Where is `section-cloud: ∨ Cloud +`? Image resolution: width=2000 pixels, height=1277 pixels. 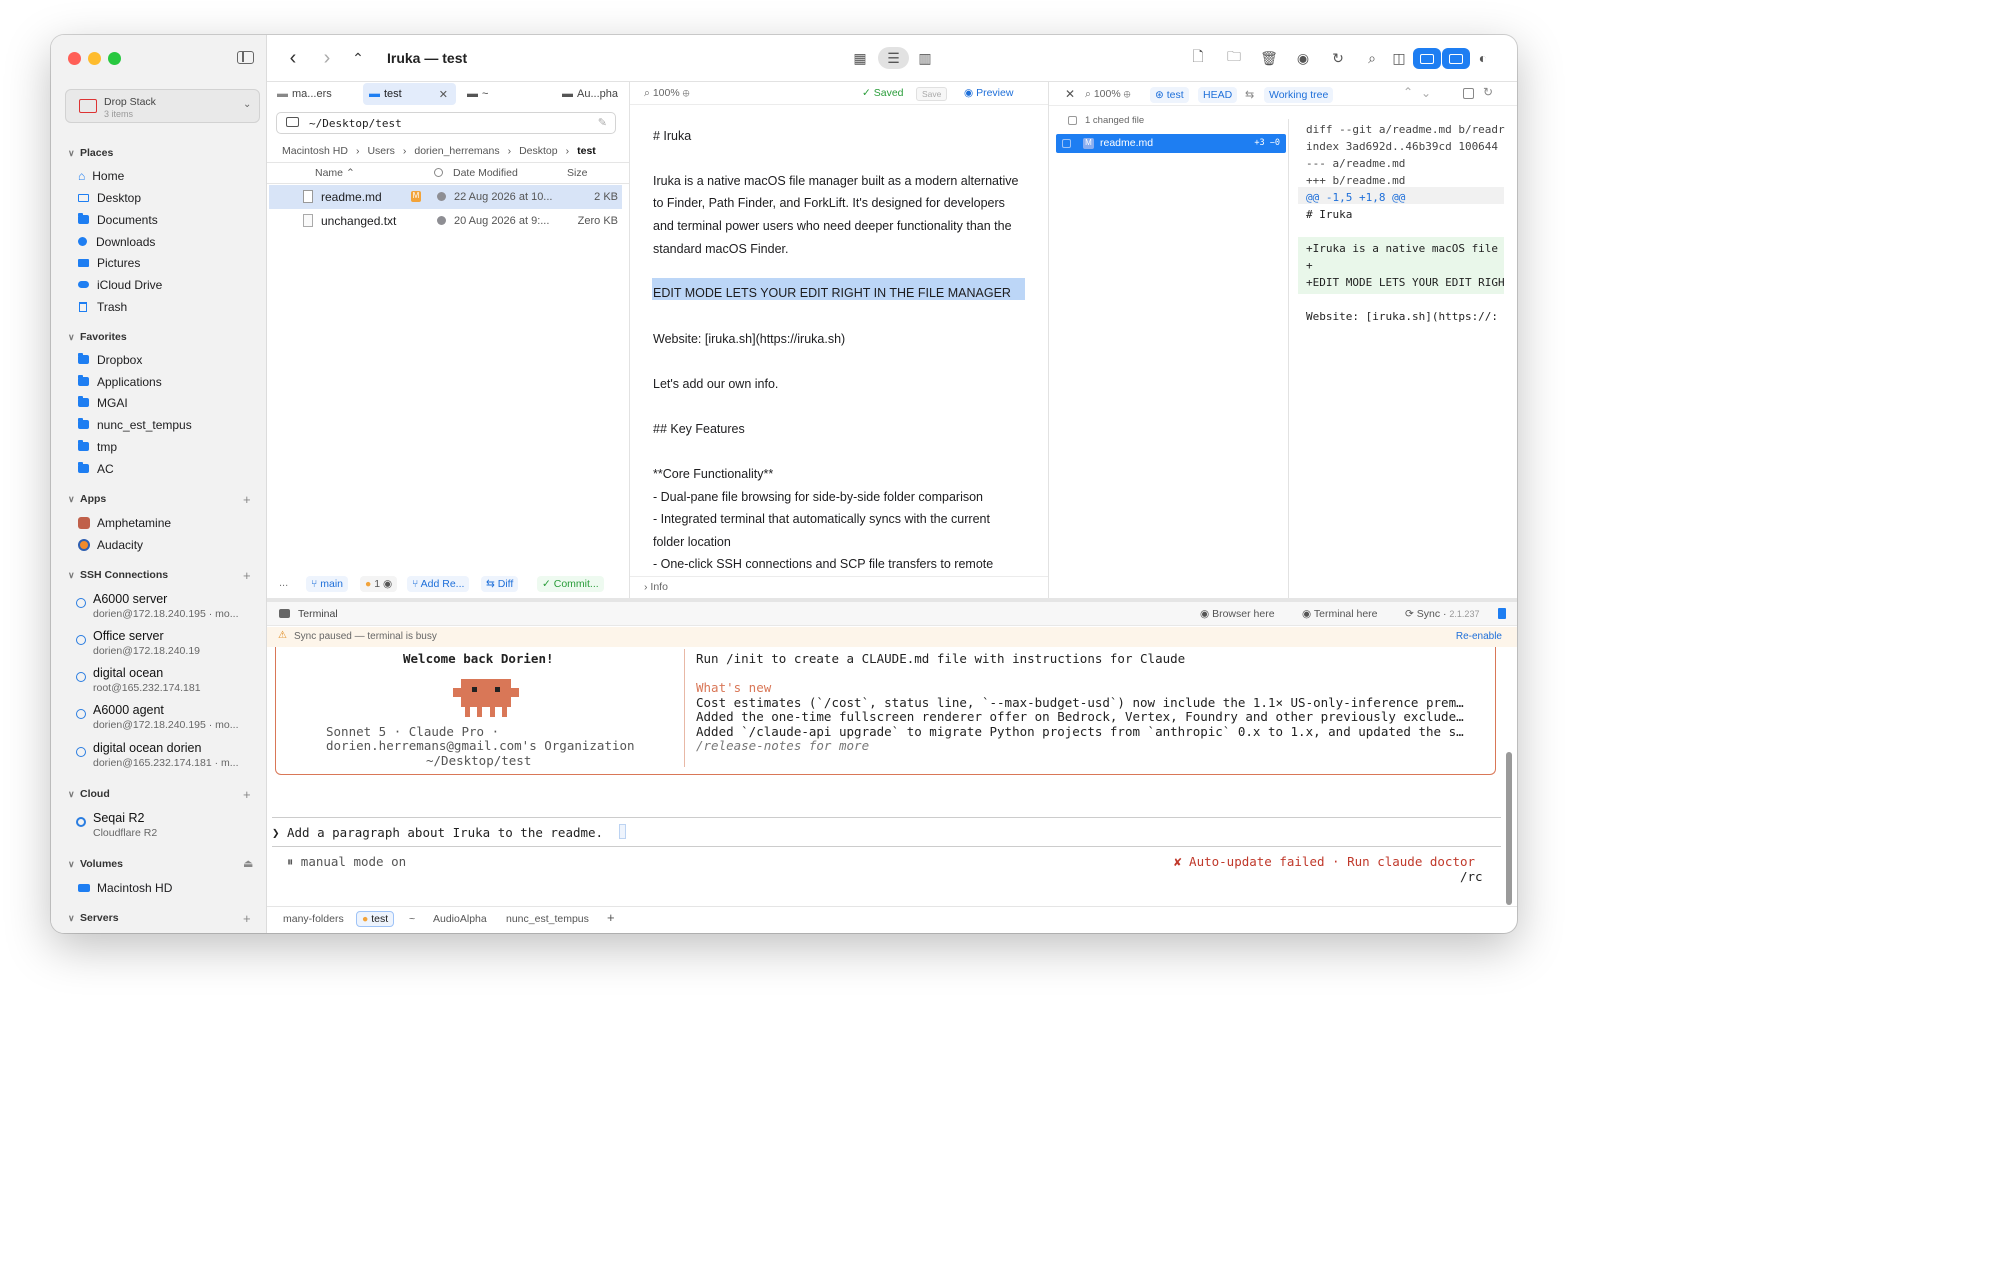 section-cloud: ∨ Cloud + is located at coordinates (163, 794).